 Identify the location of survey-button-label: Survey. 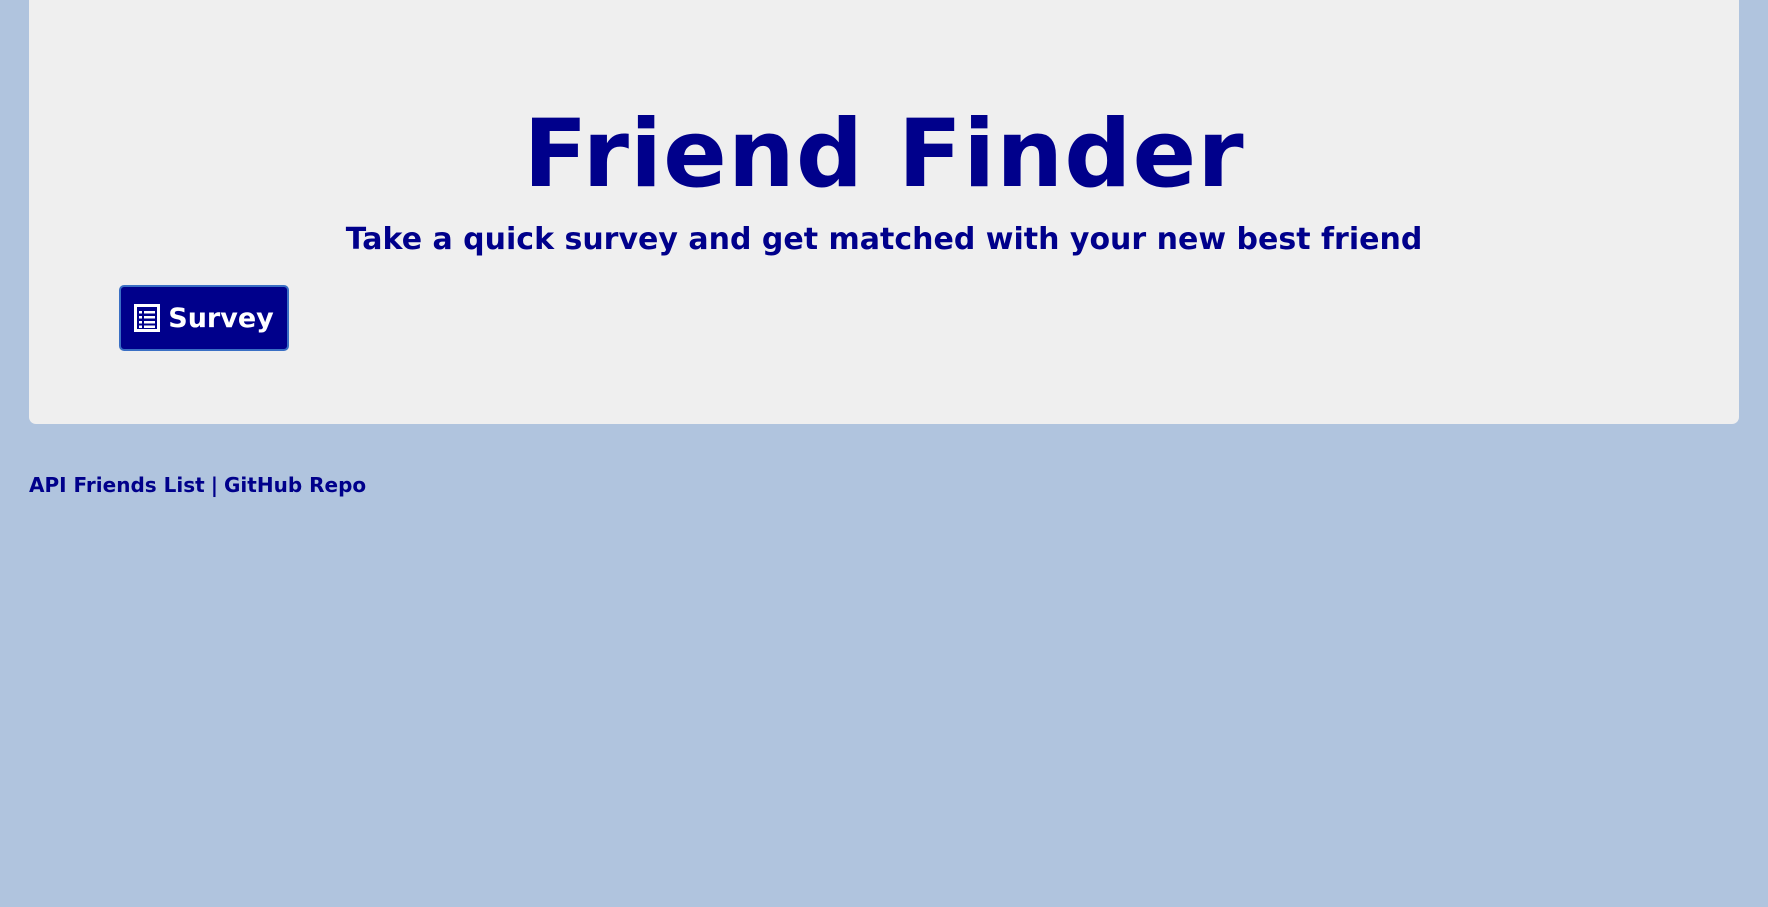
(221, 318).